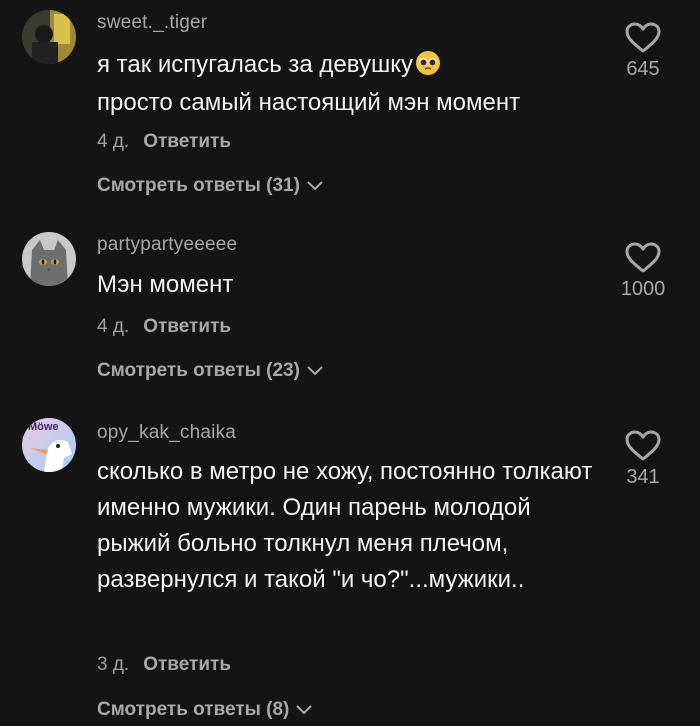 The image size is (700, 726). What do you see at coordinates (255, 64) in the screenshot?
I see `comment-text-line: я так испугалась за девушку` at bounding box center [255, 64].